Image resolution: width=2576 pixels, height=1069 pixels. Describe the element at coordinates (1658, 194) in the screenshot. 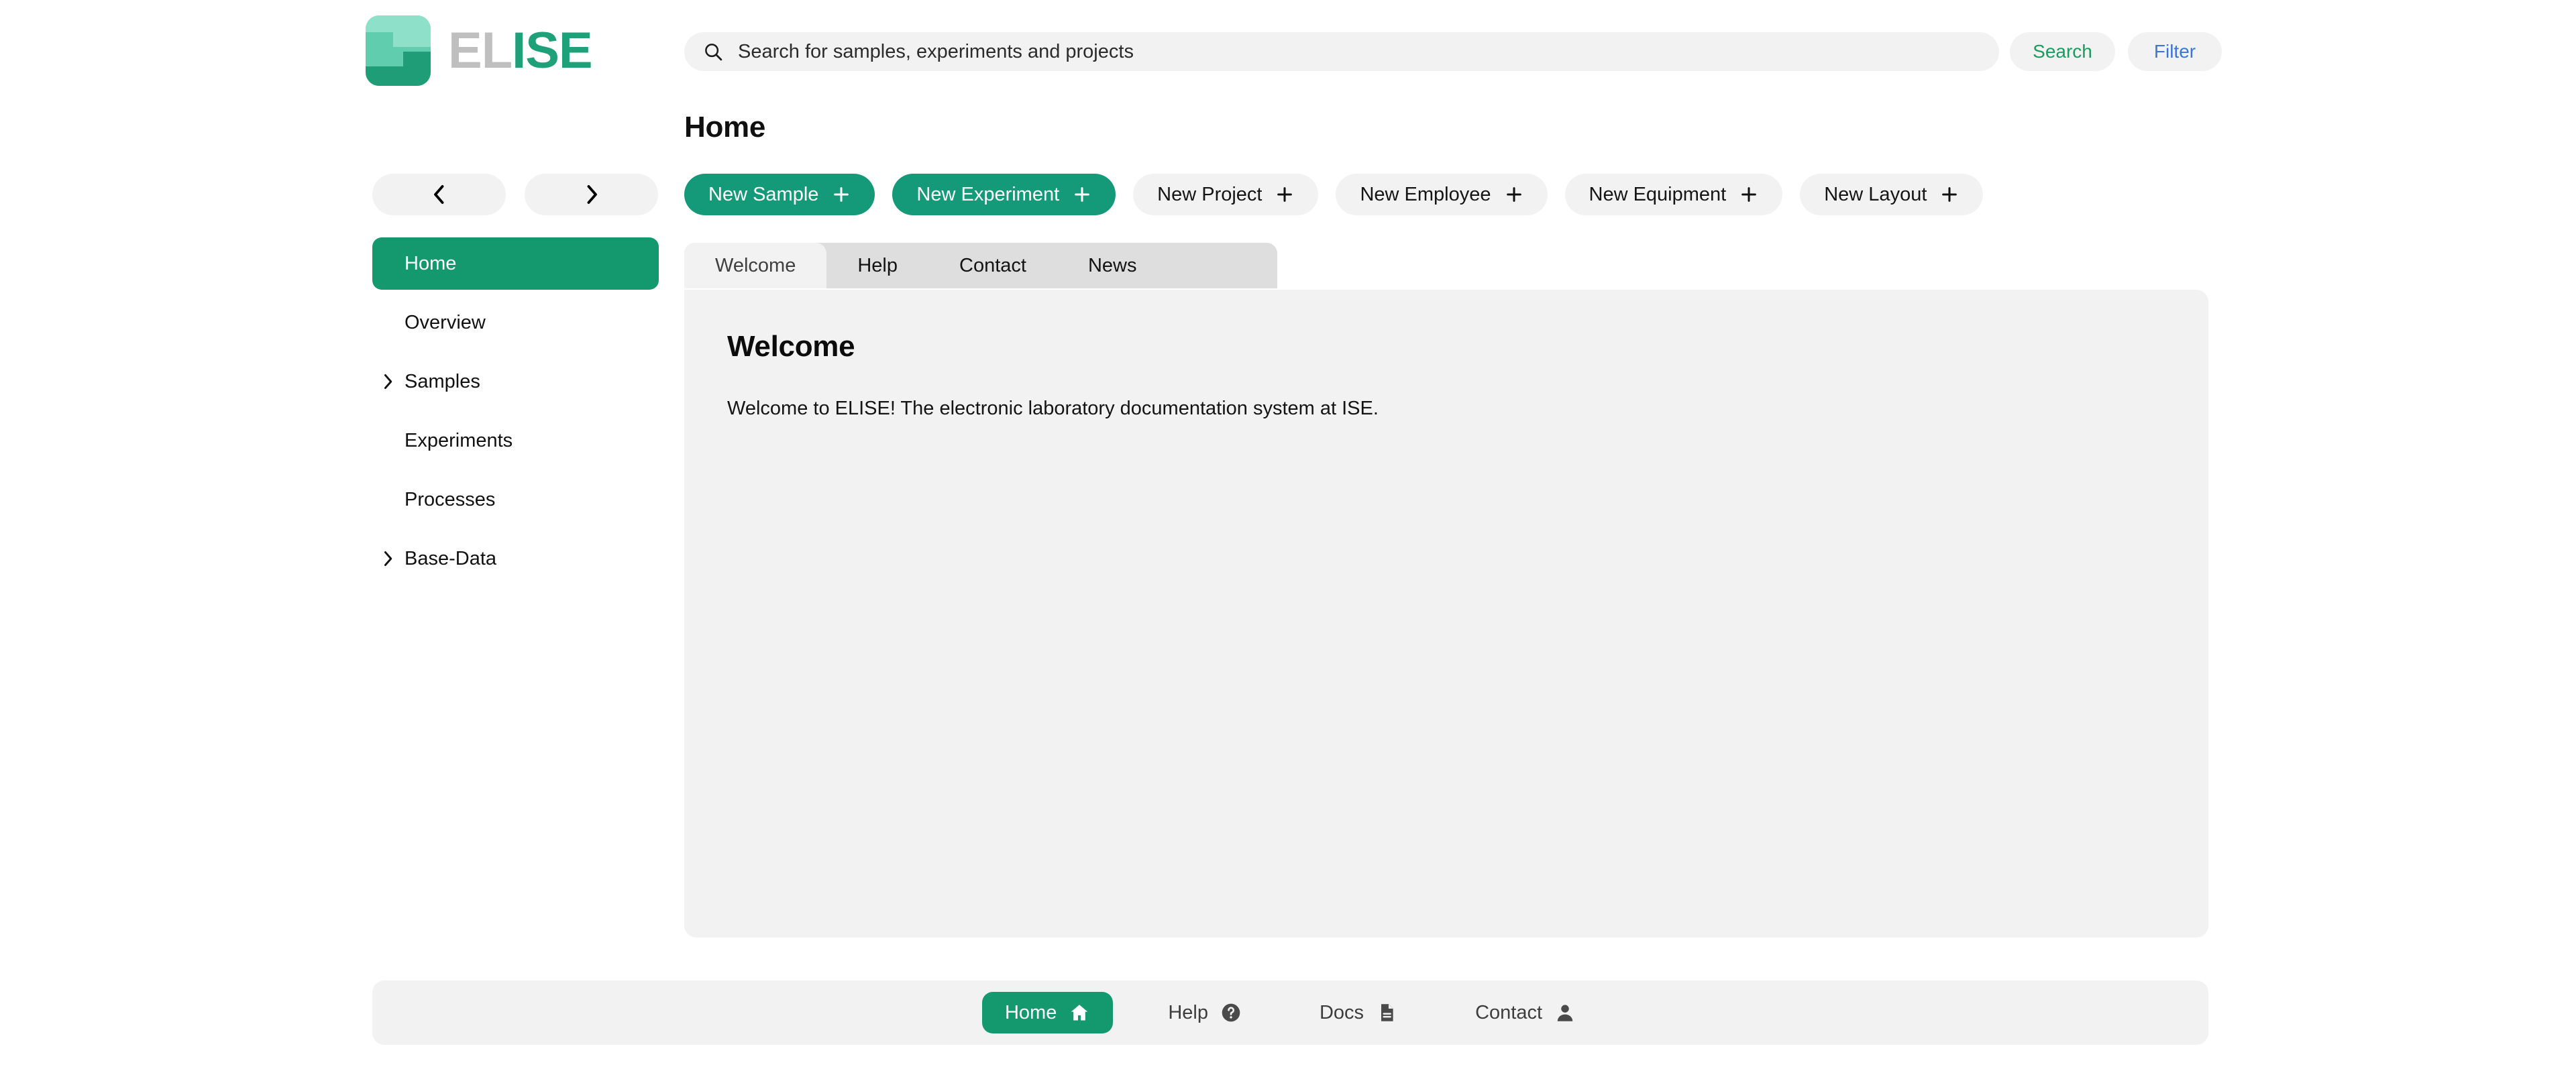

I see `action-button-label: New Equipment` at that location.